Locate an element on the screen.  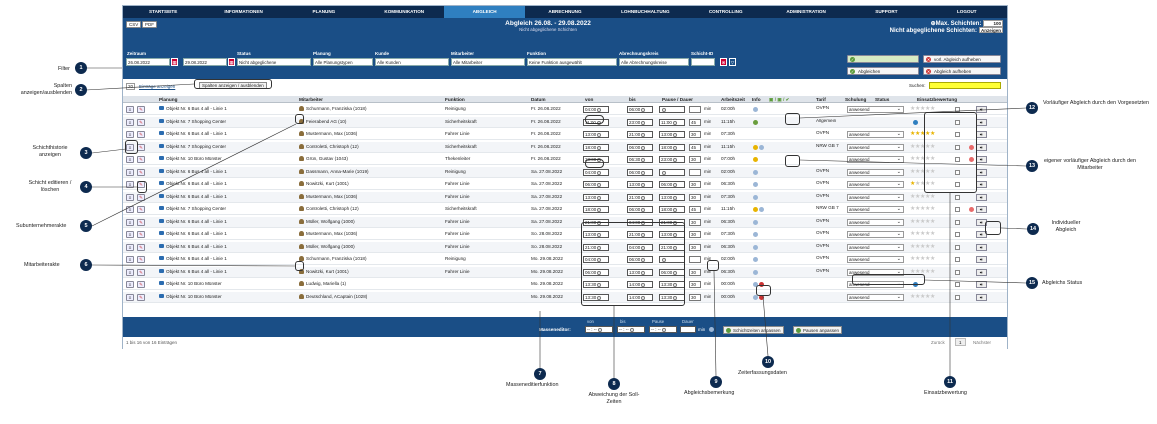
nav-item-planung: PLANUNG is located at coordinates (324, 12).